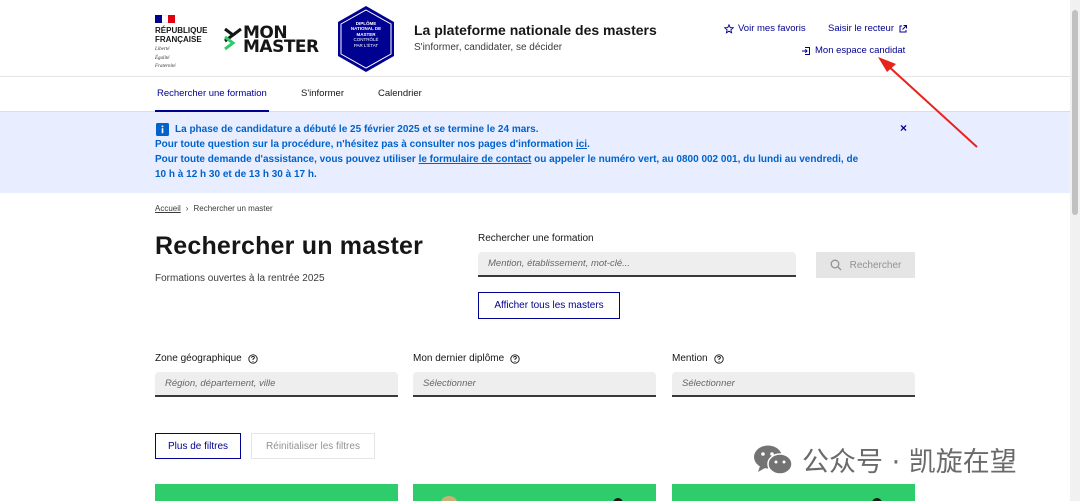  Describe the element at coordinates (903, 128) in the screenshot. I see `notice-close-button: ×` at that location.